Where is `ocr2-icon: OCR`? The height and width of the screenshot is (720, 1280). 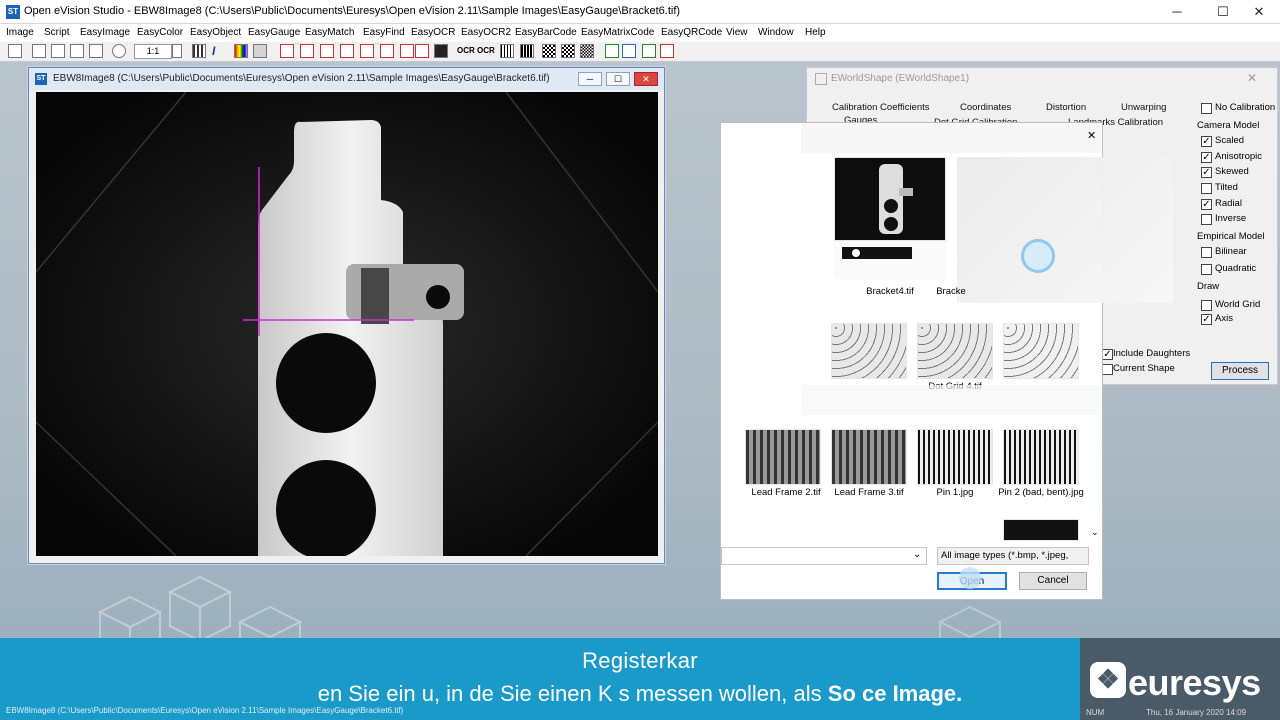
ocr2-icon: OCR is located at coordinates (486, 50).